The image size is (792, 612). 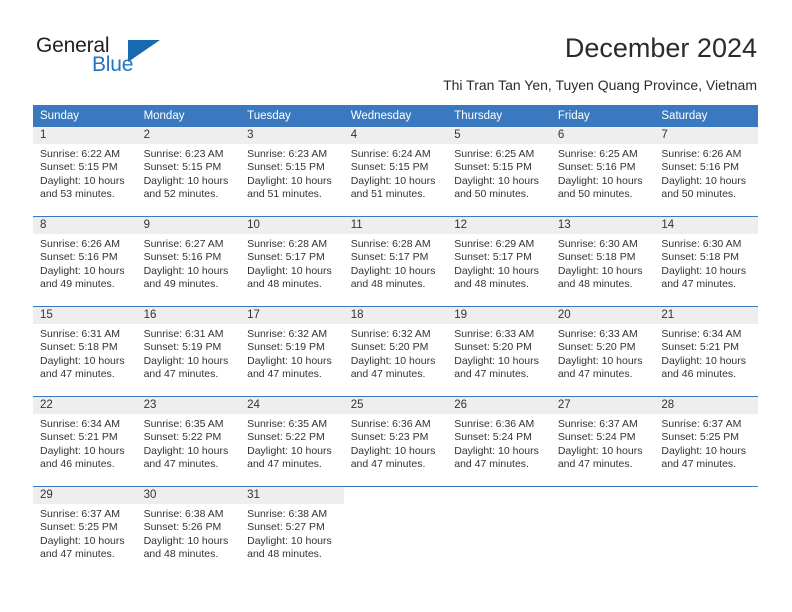 I want to click on day-number: 10, so click(x=292, y=225).